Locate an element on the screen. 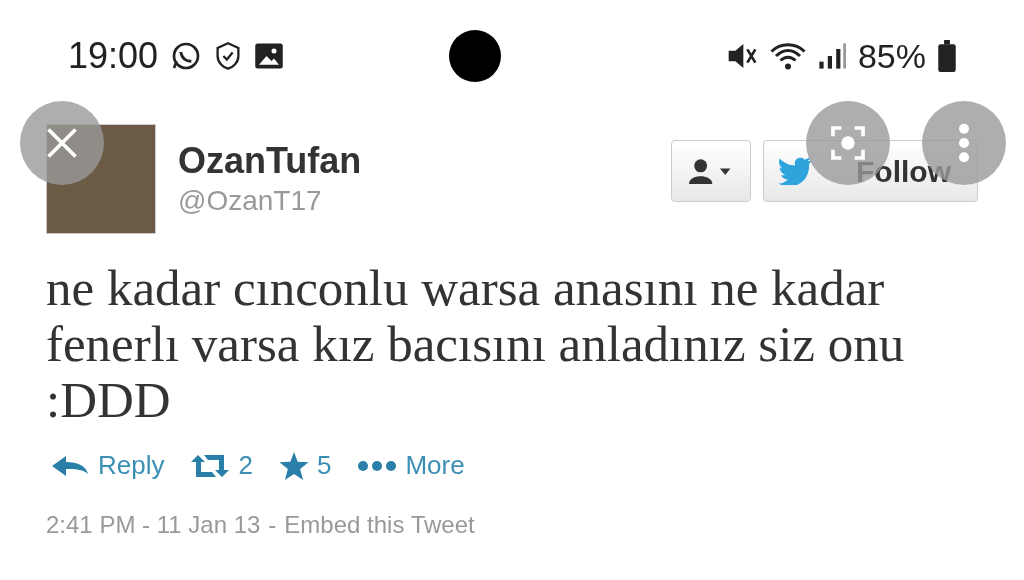 This screenshot has height=580, width=1024. camera-cutout is located at coordinates (475, 56).